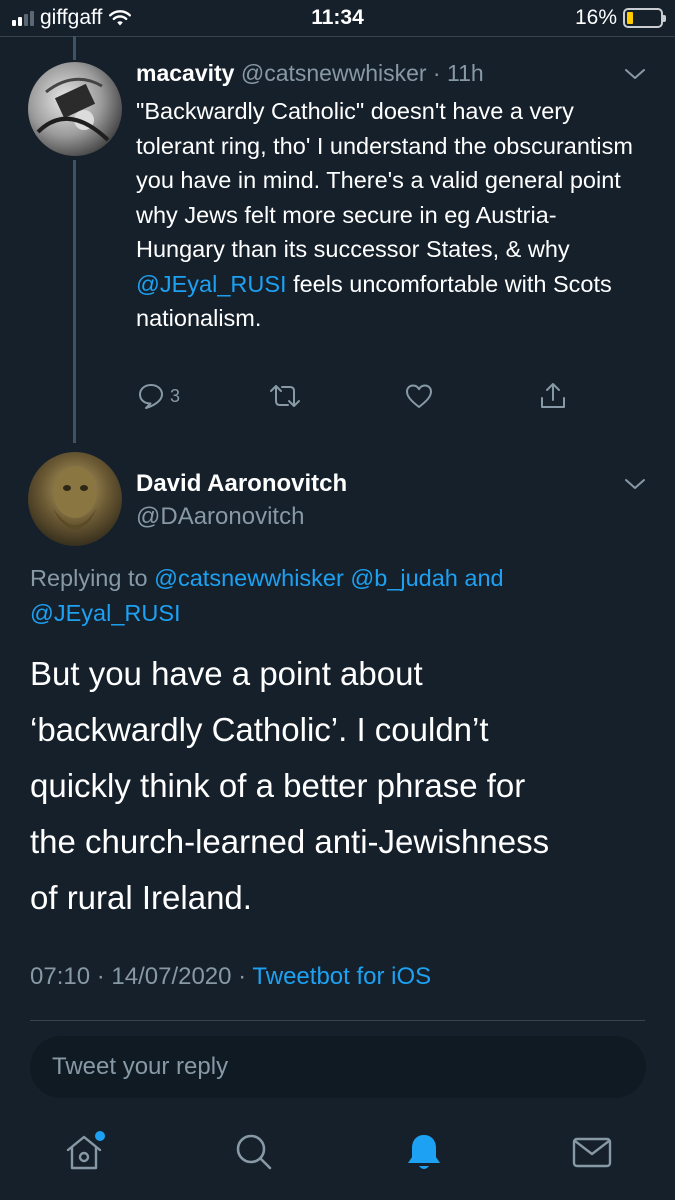 This screenshot has height=1200, width=675. What do you see at coordinates (241, 484) in the screenshot?
I see `author-name: David Aaronovitch` at bounding box center [241, 484].